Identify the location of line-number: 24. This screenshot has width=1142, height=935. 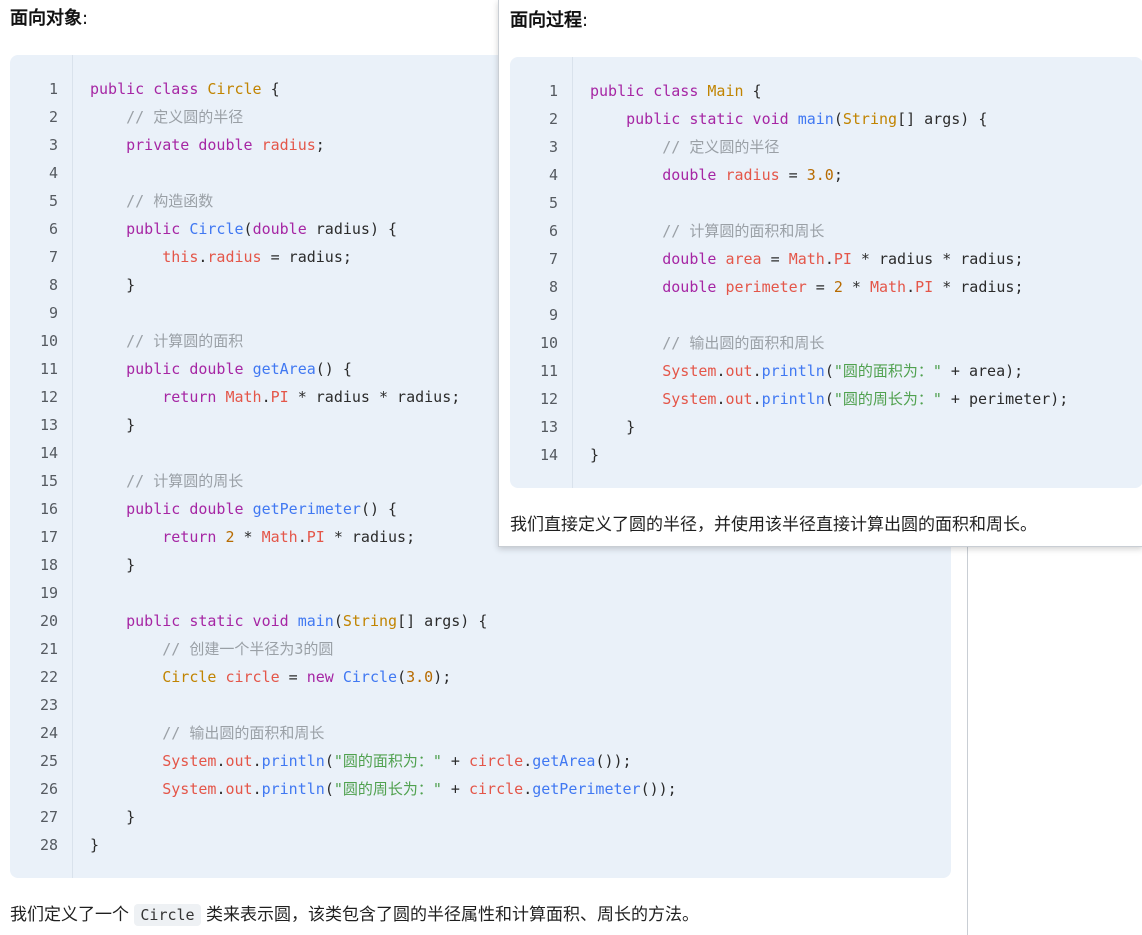
(48, 733).